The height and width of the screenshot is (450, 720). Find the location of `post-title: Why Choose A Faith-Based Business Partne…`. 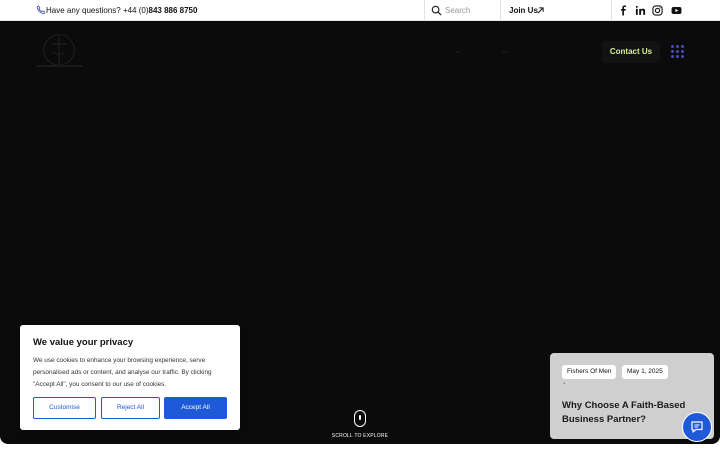

post-title: Why Choose A Faith-Based Business Partne… is located at coordinates (632, 413).